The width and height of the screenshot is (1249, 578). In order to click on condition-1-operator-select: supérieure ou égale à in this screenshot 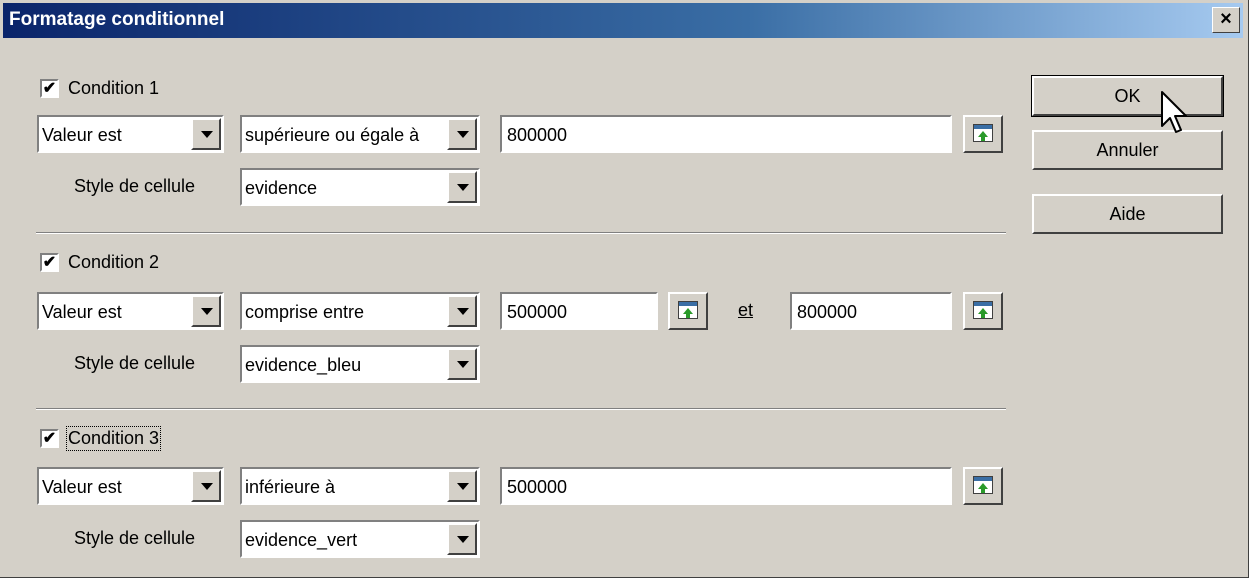, I will do `click(360, 134)`.